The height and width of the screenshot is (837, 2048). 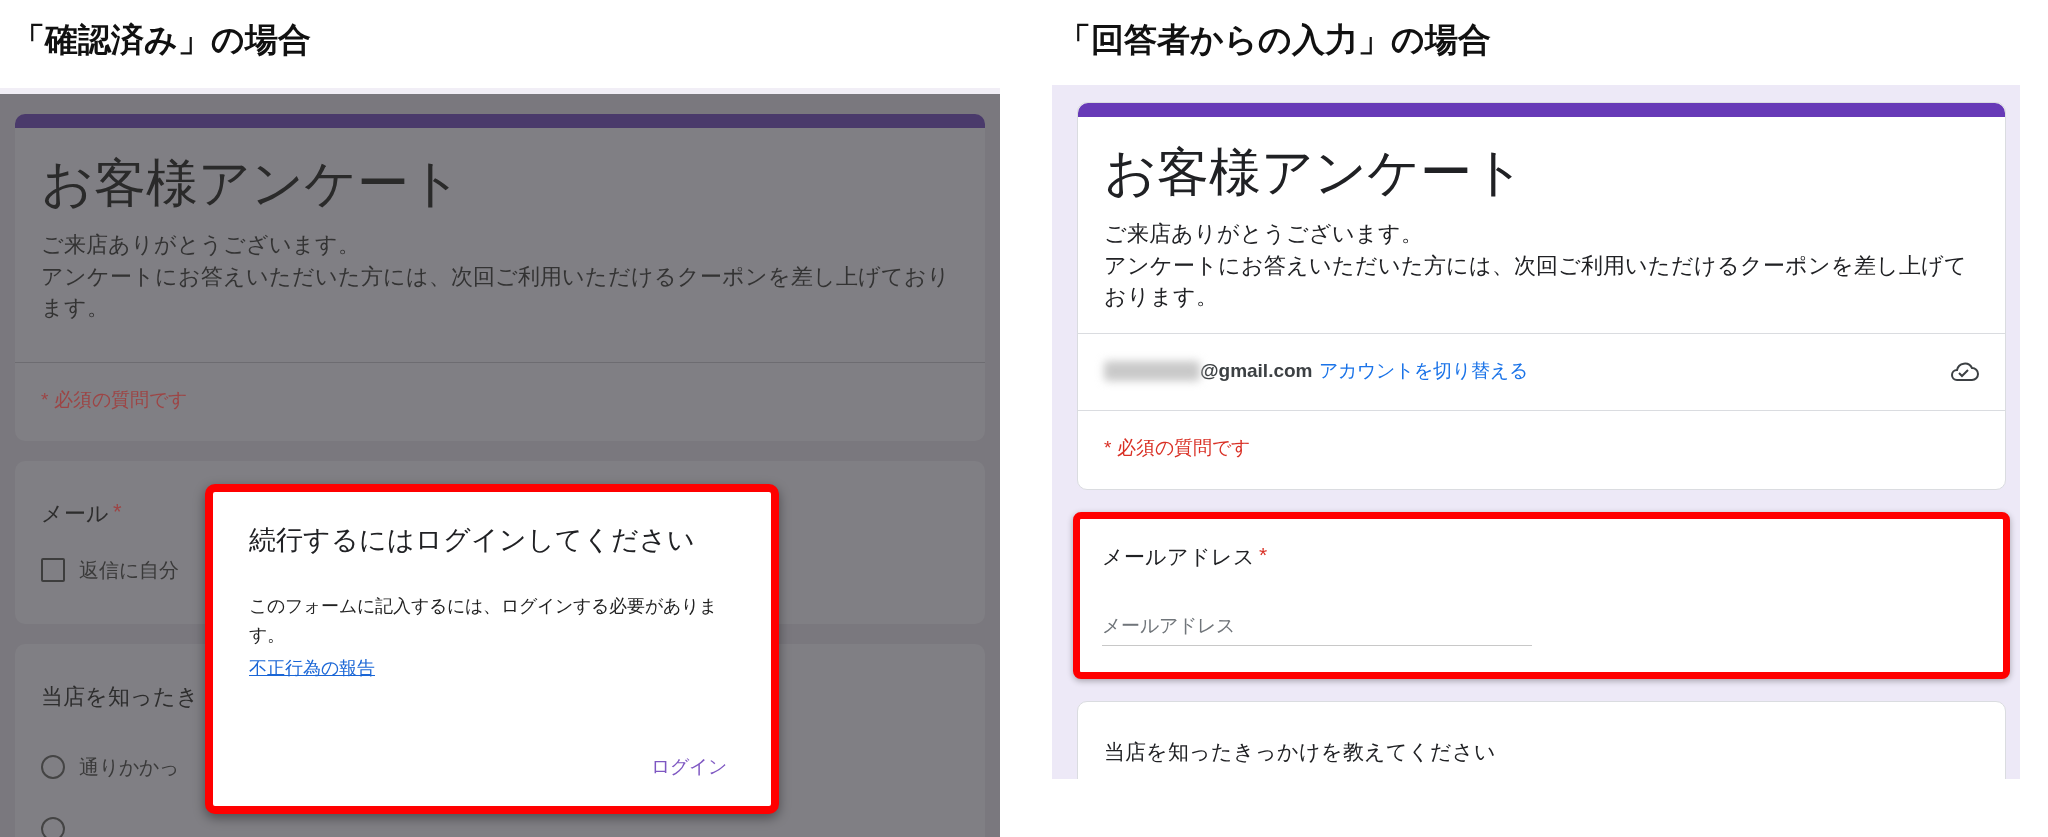 I want to click on dialog-message: このフォームに記入するには、ログインする必要があります。, so click(x=483, y=621).